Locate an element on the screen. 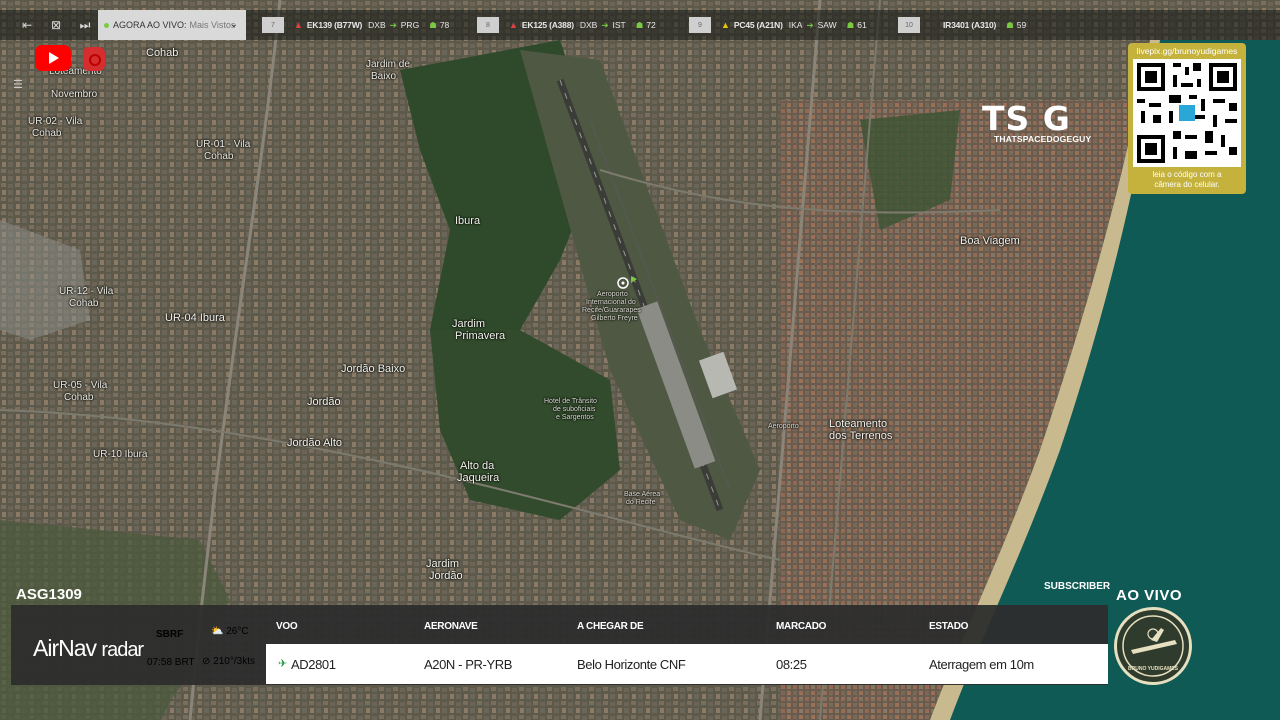  fullscreen-icon: ⊠ is located at coordinates (56, 25).